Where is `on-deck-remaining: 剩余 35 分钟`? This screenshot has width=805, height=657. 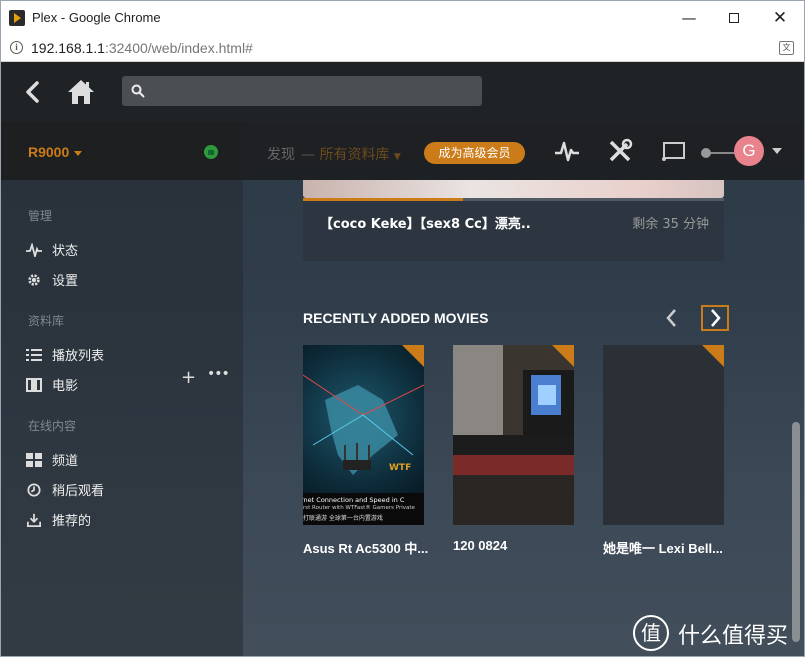 on-deck-remaining: 剩余 35 分钟 is located at coordinates (670, 224).